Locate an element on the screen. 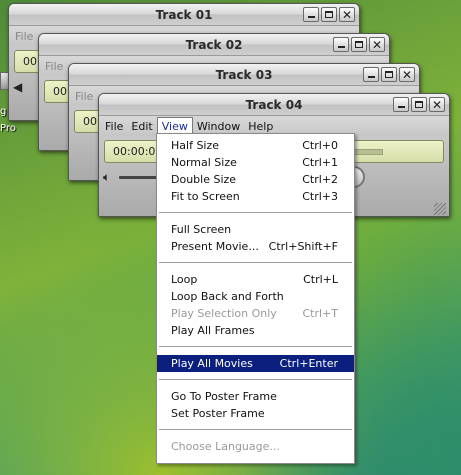  menu-item-shortcut: Ctrl+L is located at coordinates (320, 279).